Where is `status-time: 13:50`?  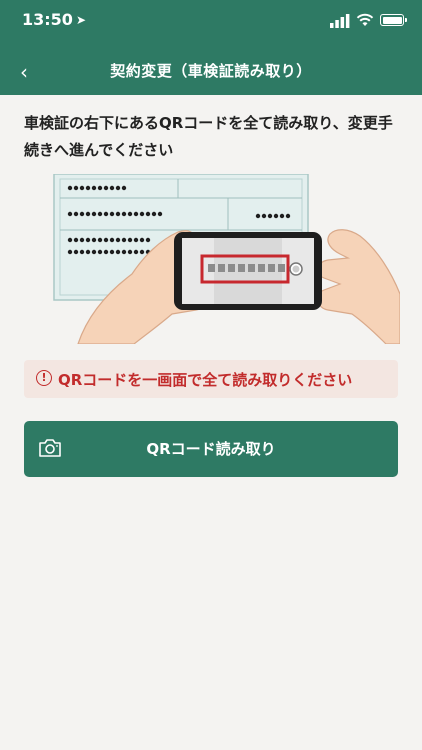
status-time: 13:50 is located at coordinates (47, 19).